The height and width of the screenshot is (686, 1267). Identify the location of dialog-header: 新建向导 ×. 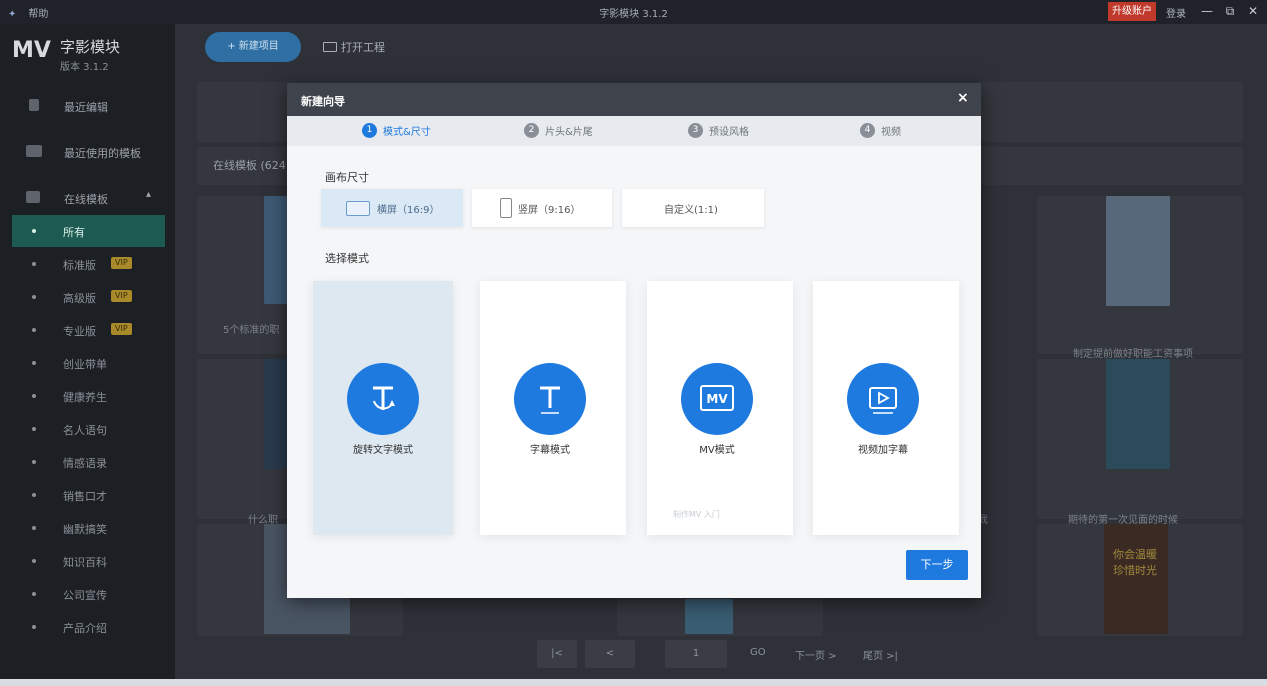
(634, 99).